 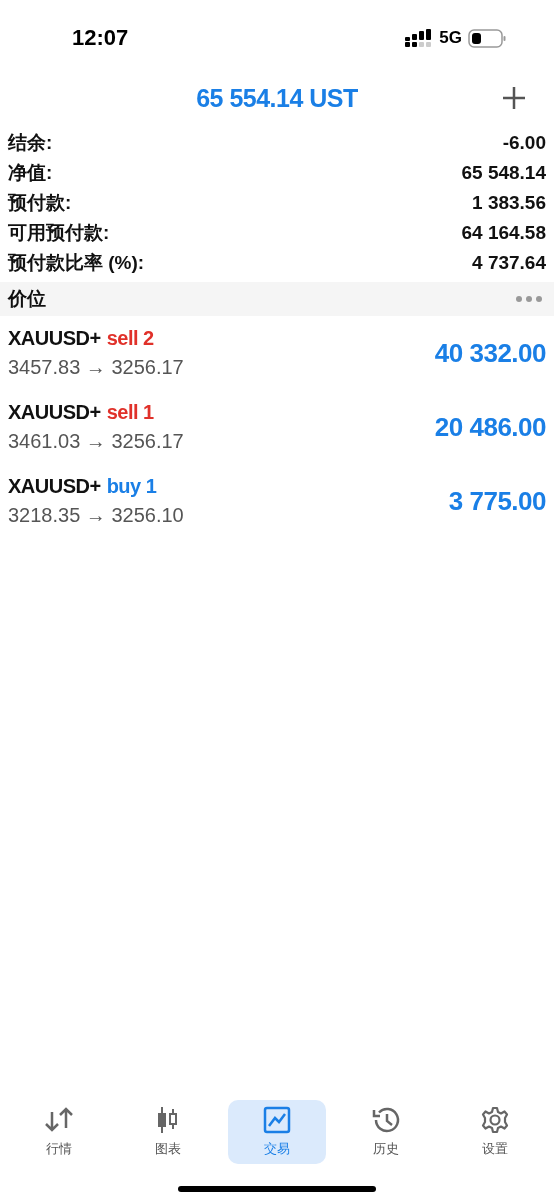 I want to click on position-profit: 20 486.00, so click(x=490, y=427).